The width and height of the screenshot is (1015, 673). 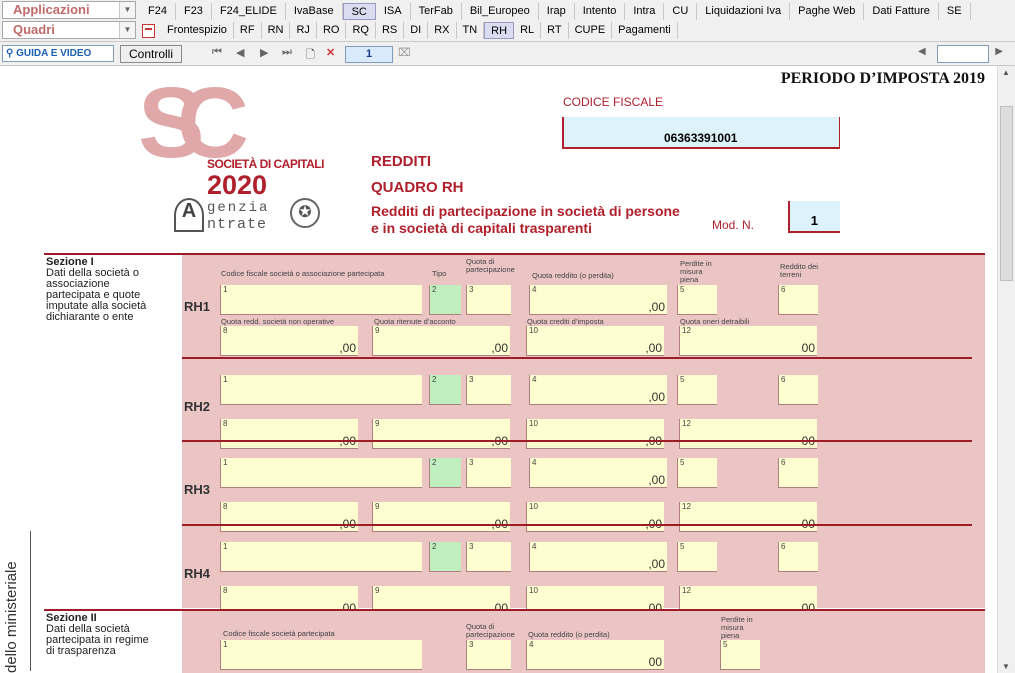 I want to click on logo-entrate: ntrate, so click(x=237, y=224).